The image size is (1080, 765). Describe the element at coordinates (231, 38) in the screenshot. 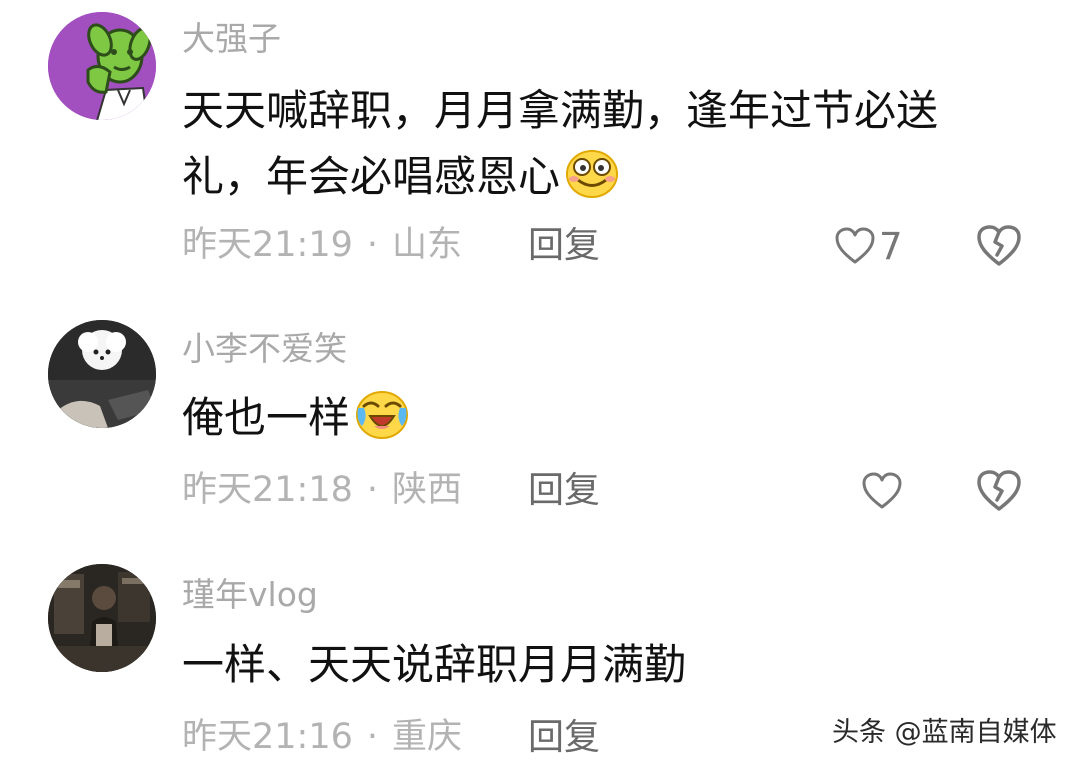

I see `username: 大强子` at that location.